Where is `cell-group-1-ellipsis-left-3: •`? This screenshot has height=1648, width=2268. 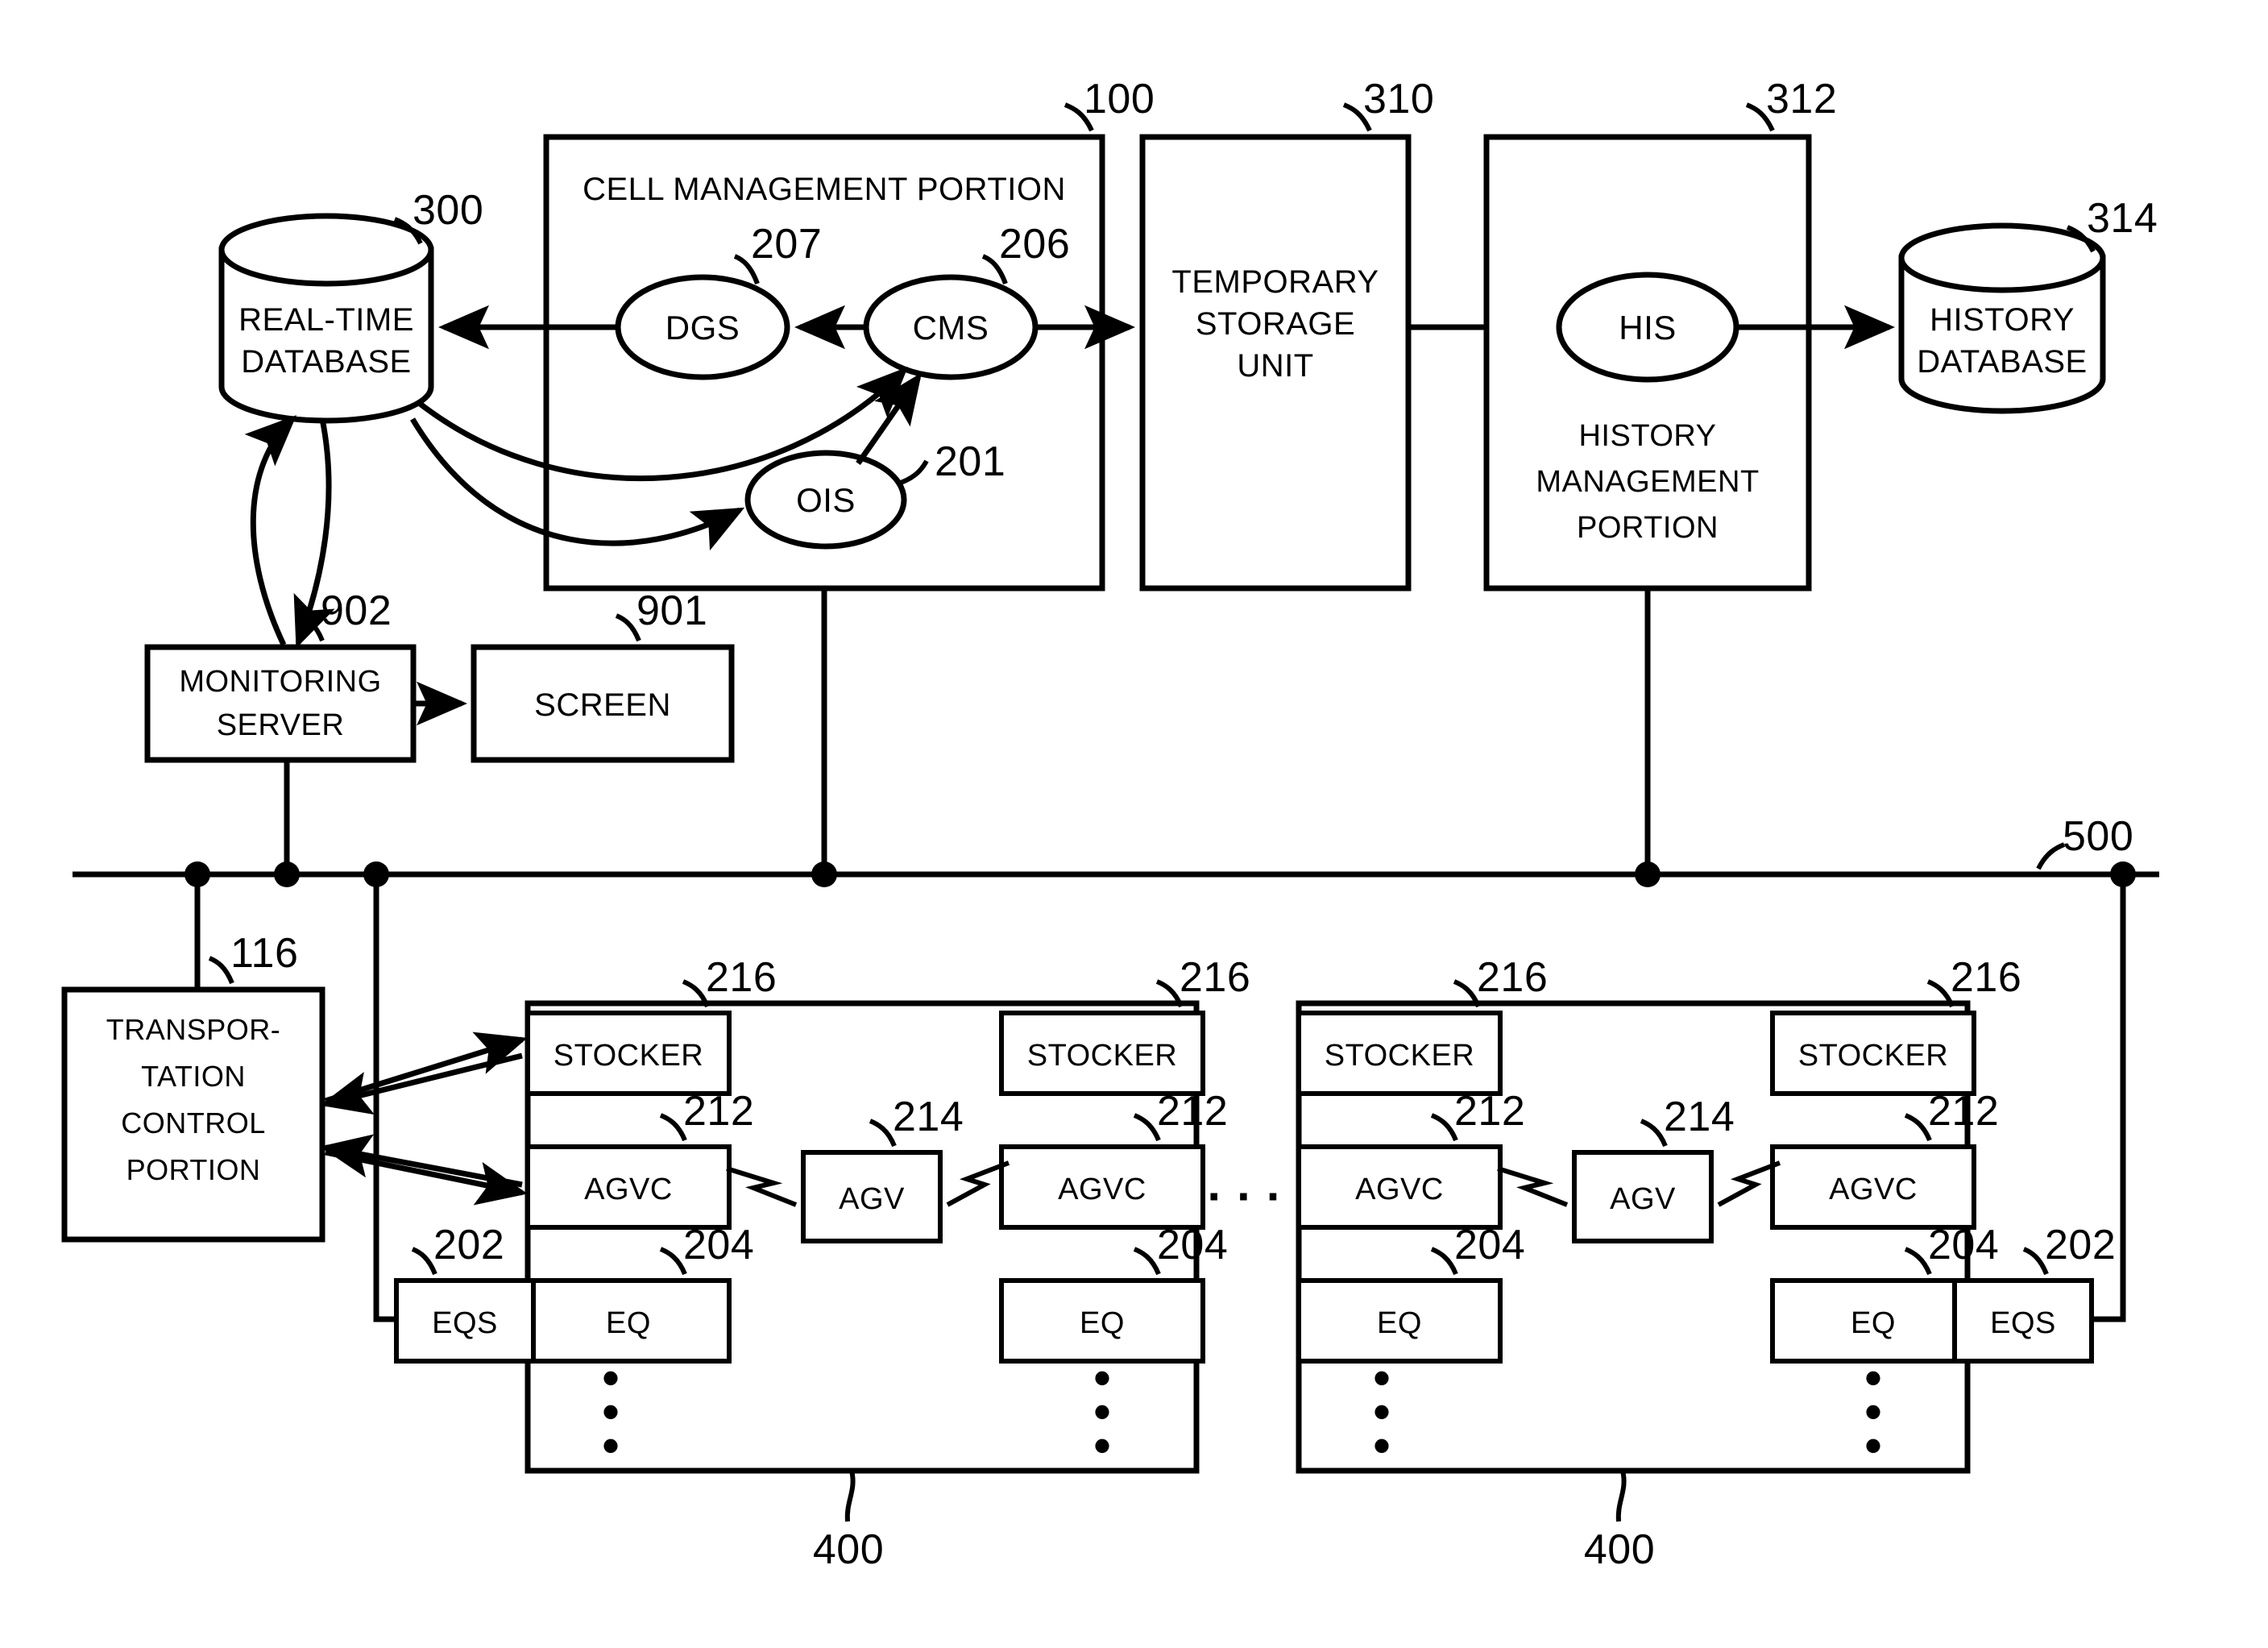 cell-group-1-ellipsis-left-3: • is located at coordinates (610, 1445).